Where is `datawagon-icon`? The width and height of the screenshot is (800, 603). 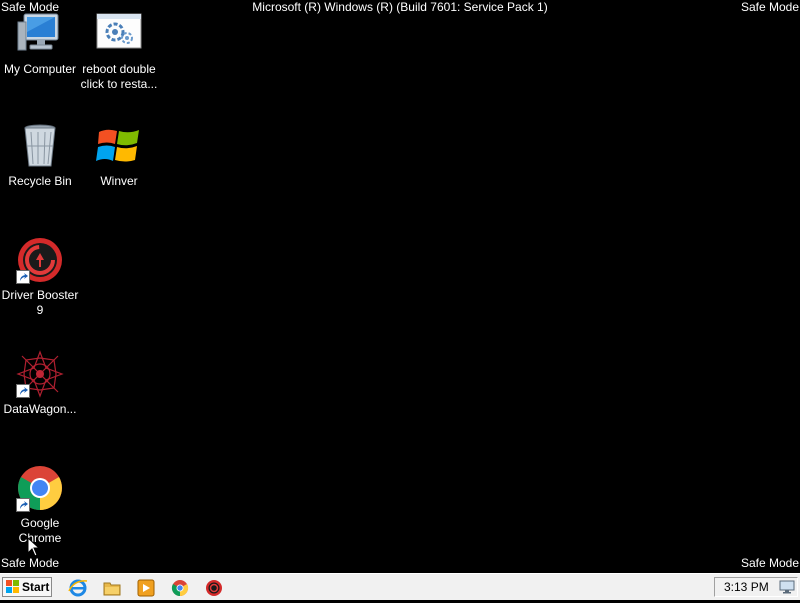 datawagon-icon is located at coordinates (40, 374).